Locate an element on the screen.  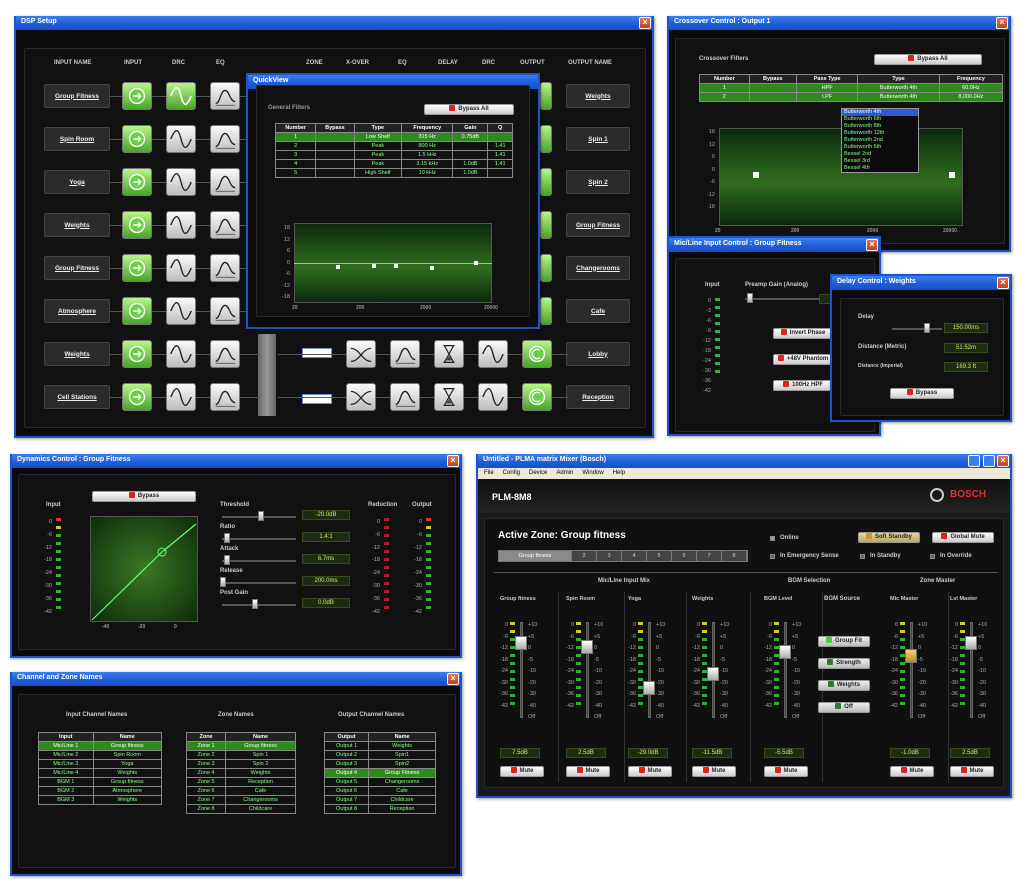
table-row: Zone 7 Changerooms is located at coordinates (240, 800).